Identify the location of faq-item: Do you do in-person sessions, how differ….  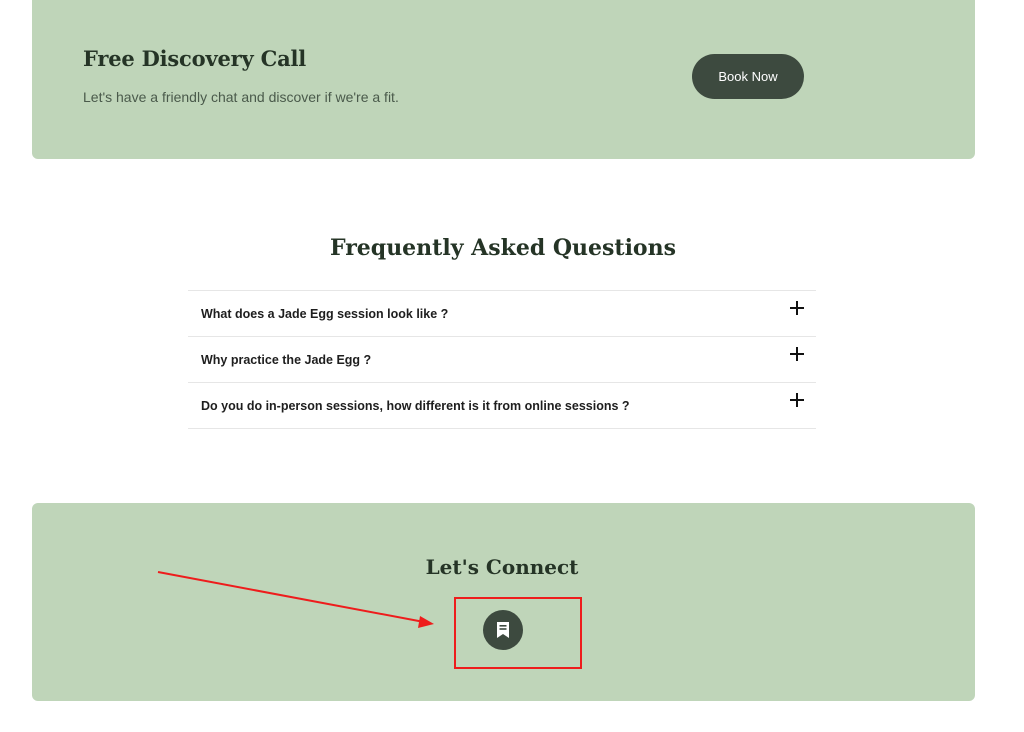
(502, 406).